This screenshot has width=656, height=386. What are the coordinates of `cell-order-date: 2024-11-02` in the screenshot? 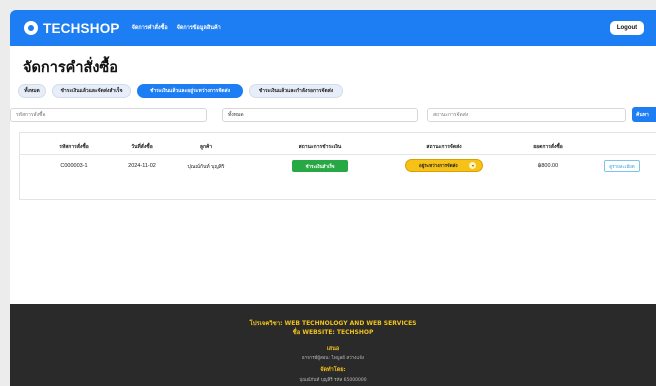 It's located at (142, 166).